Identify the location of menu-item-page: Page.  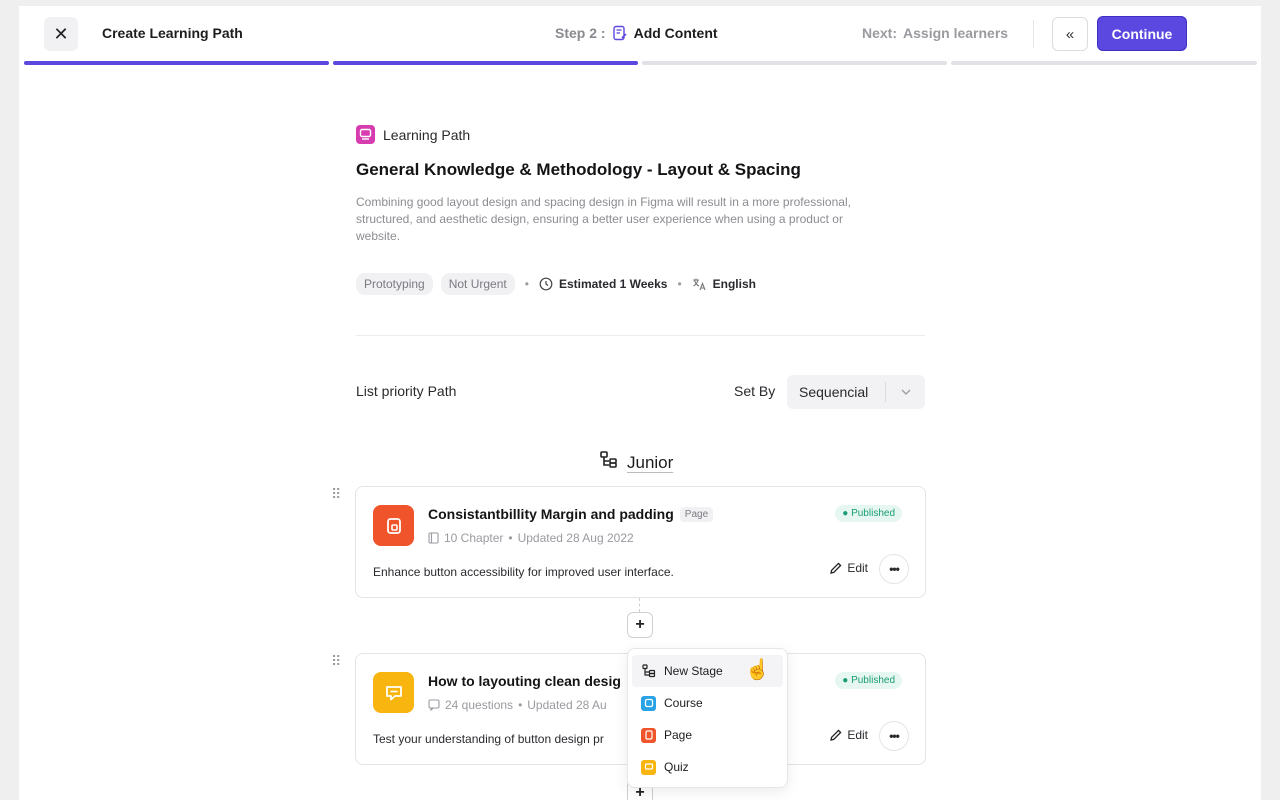
(707, 735).